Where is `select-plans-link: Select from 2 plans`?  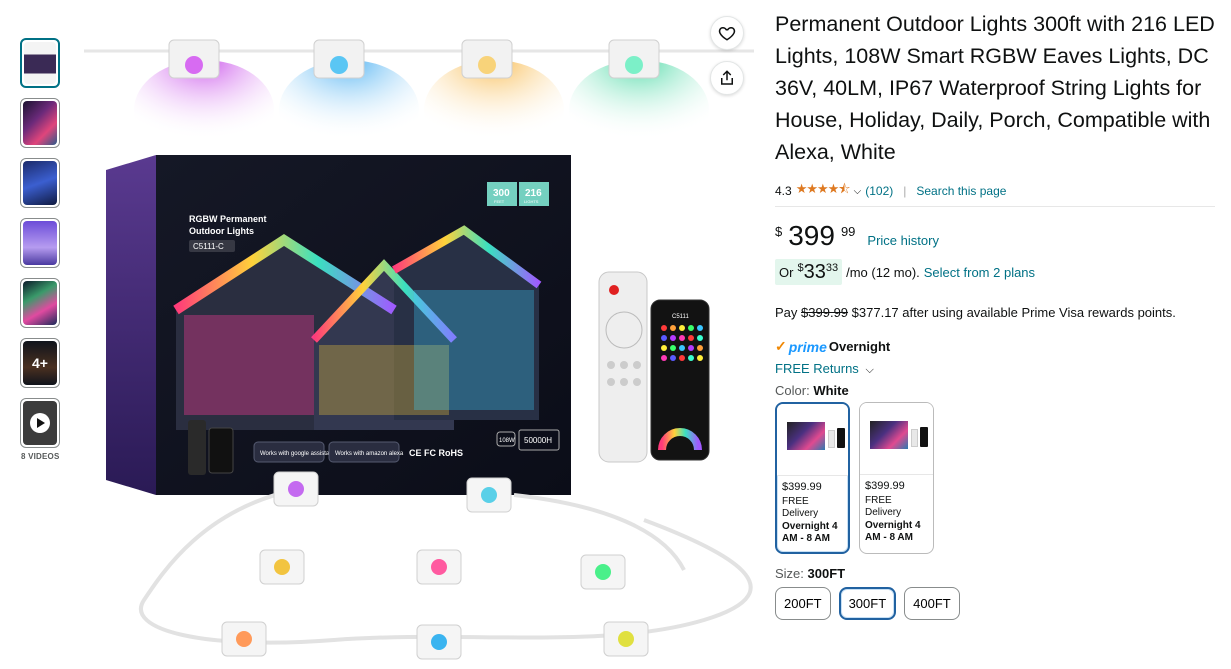 select-plans-link: Select from 2 plans is located at coordinates (979, 272).